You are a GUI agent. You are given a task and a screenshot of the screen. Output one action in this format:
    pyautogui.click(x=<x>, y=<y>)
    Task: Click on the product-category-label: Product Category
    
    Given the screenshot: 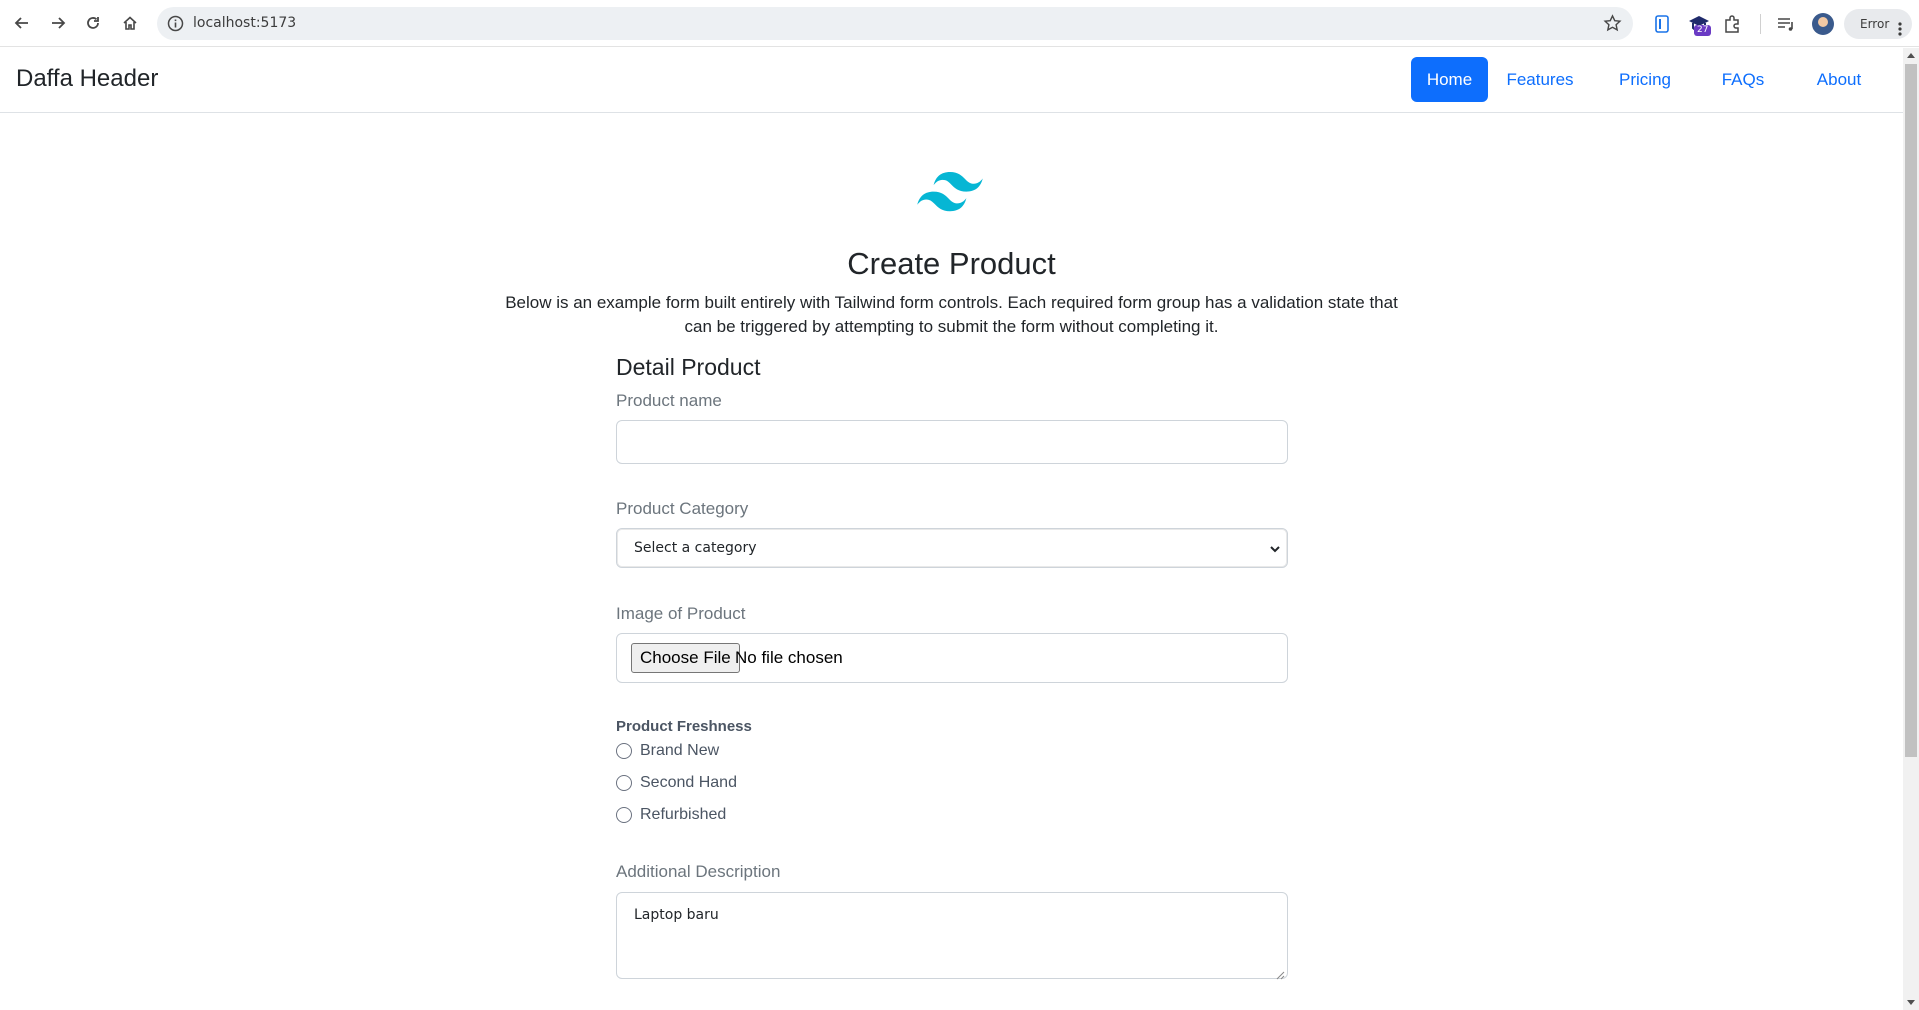 What is the action you would take?
    pyautogui.click(x=682, y=508)
    